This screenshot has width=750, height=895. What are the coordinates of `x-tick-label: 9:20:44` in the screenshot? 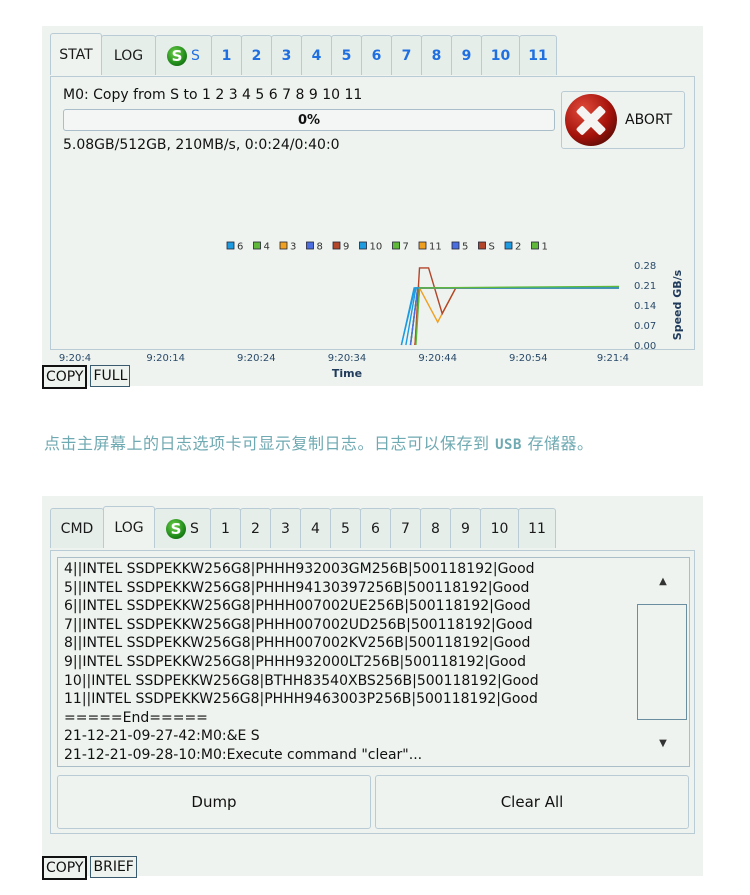 It's located at (437, 358).